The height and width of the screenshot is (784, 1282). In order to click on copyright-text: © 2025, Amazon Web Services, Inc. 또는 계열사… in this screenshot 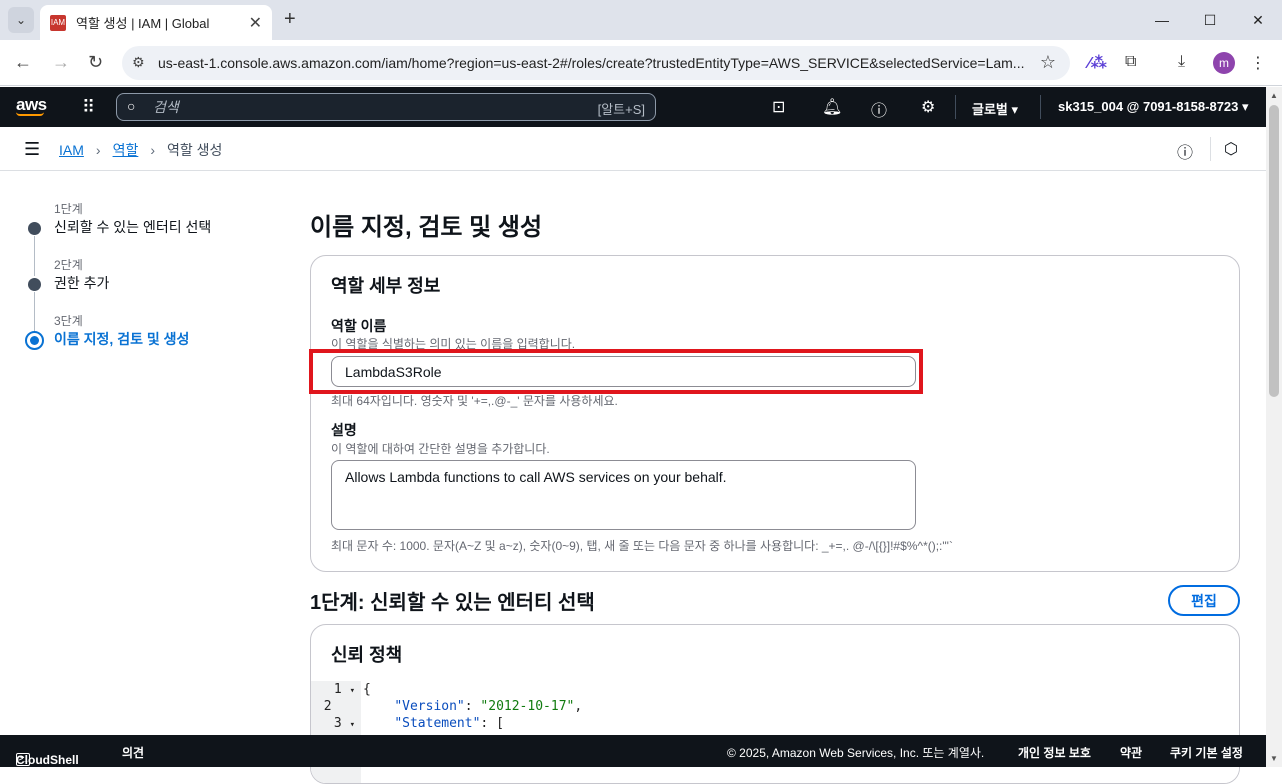, I will do `click(856, 753)`.